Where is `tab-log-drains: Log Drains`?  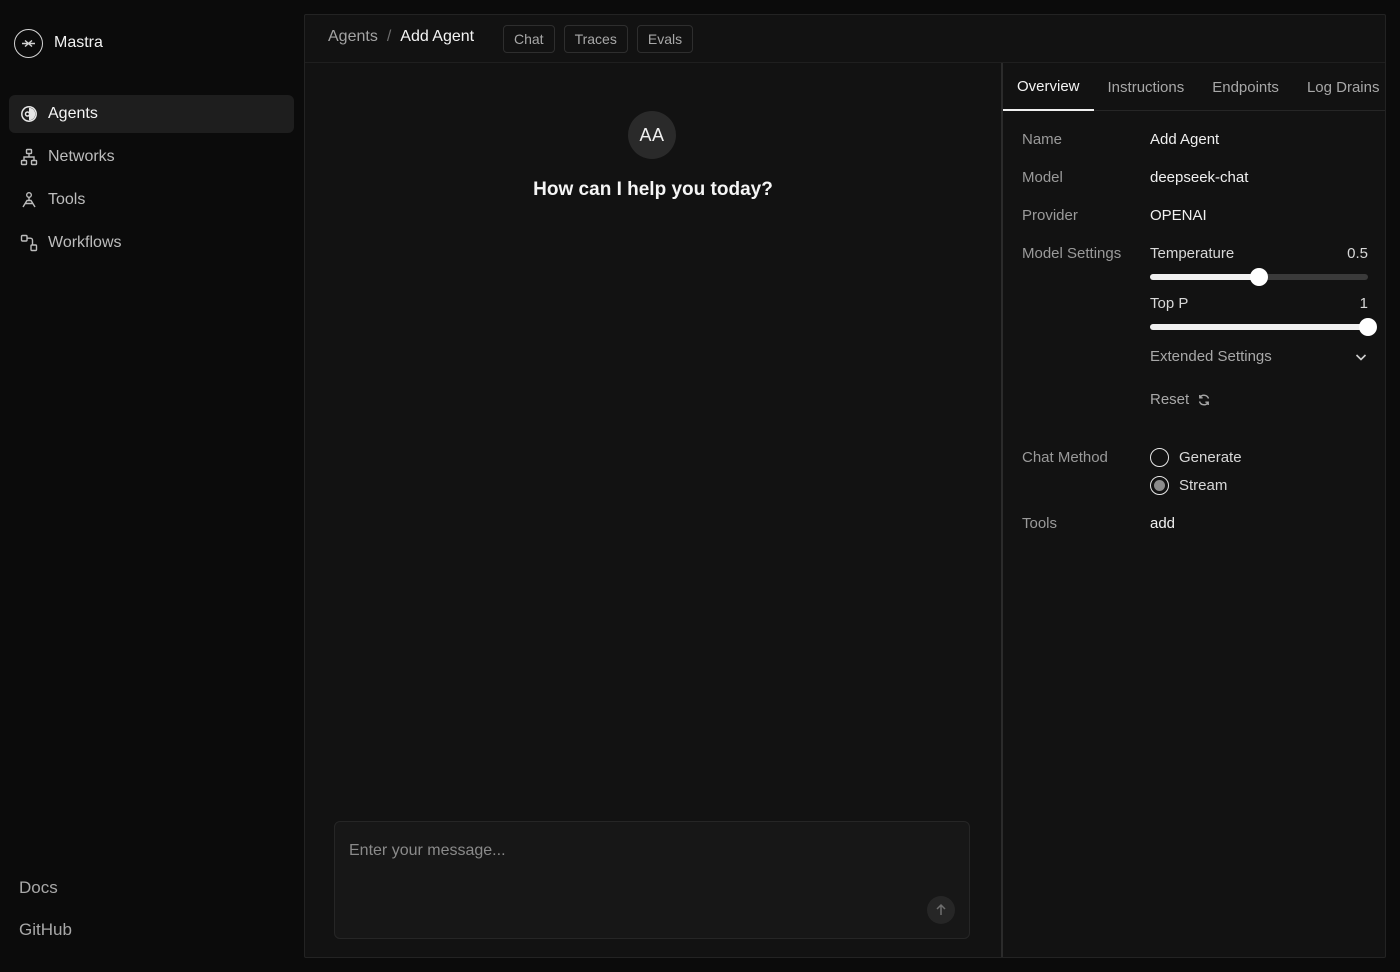
tab-log-drains: Log Drains is located at coordinates (1343, 87).